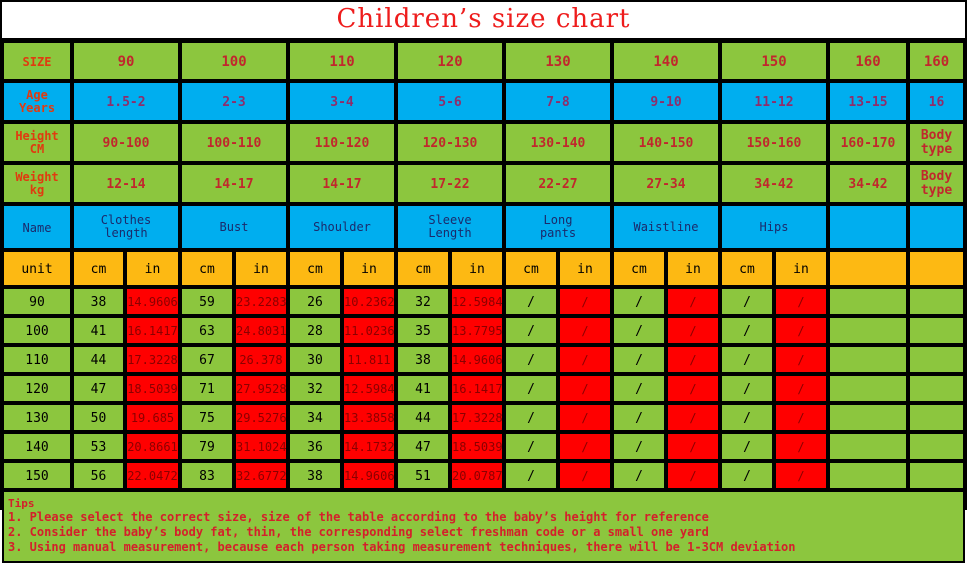 This screenshot has height=563, width=967. What do you see at coordinates (207, 448) in the screenshot?
I see `data-cell-text: 79` at bounding box center [207, 448].